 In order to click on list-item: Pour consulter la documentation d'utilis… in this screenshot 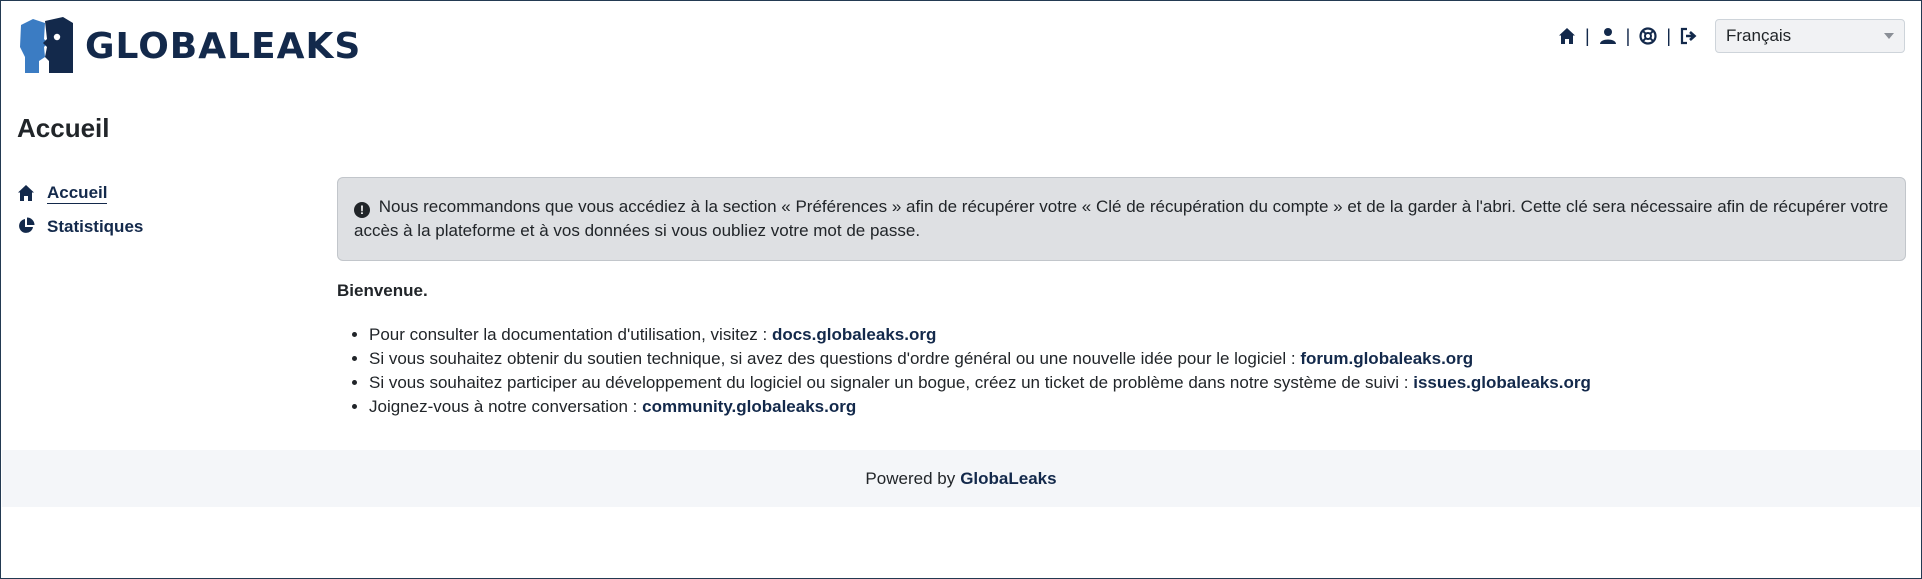, I will do `click(1137, 335)`.